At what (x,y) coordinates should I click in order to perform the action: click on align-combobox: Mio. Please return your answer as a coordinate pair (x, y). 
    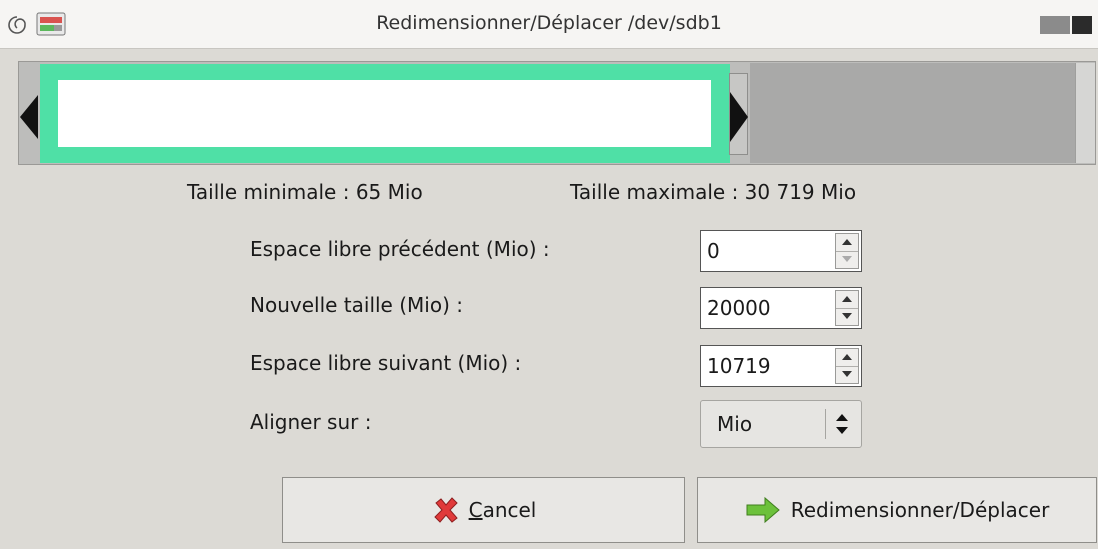
    Looking at the image, I should click on (781, 424).